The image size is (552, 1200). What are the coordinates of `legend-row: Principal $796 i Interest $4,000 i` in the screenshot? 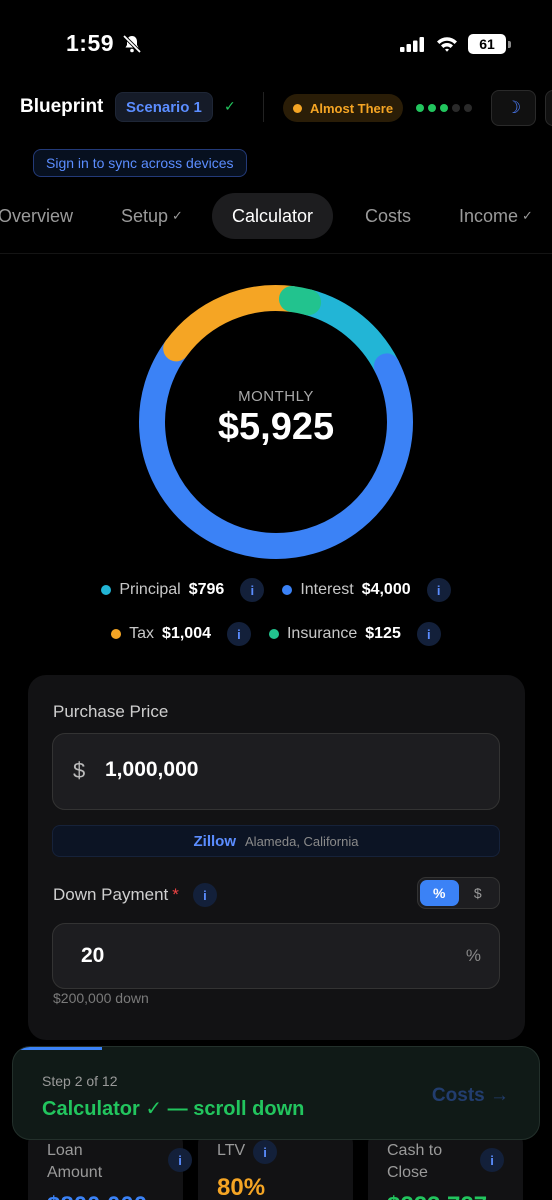 It's located at (276, 590).